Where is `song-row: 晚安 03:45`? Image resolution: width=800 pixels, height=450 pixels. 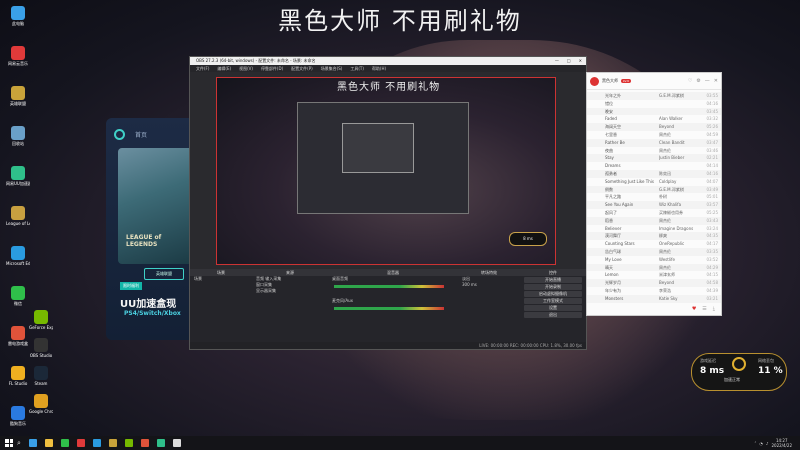 song-row: 晚安 03:45 is located at coordinates (654, 111).